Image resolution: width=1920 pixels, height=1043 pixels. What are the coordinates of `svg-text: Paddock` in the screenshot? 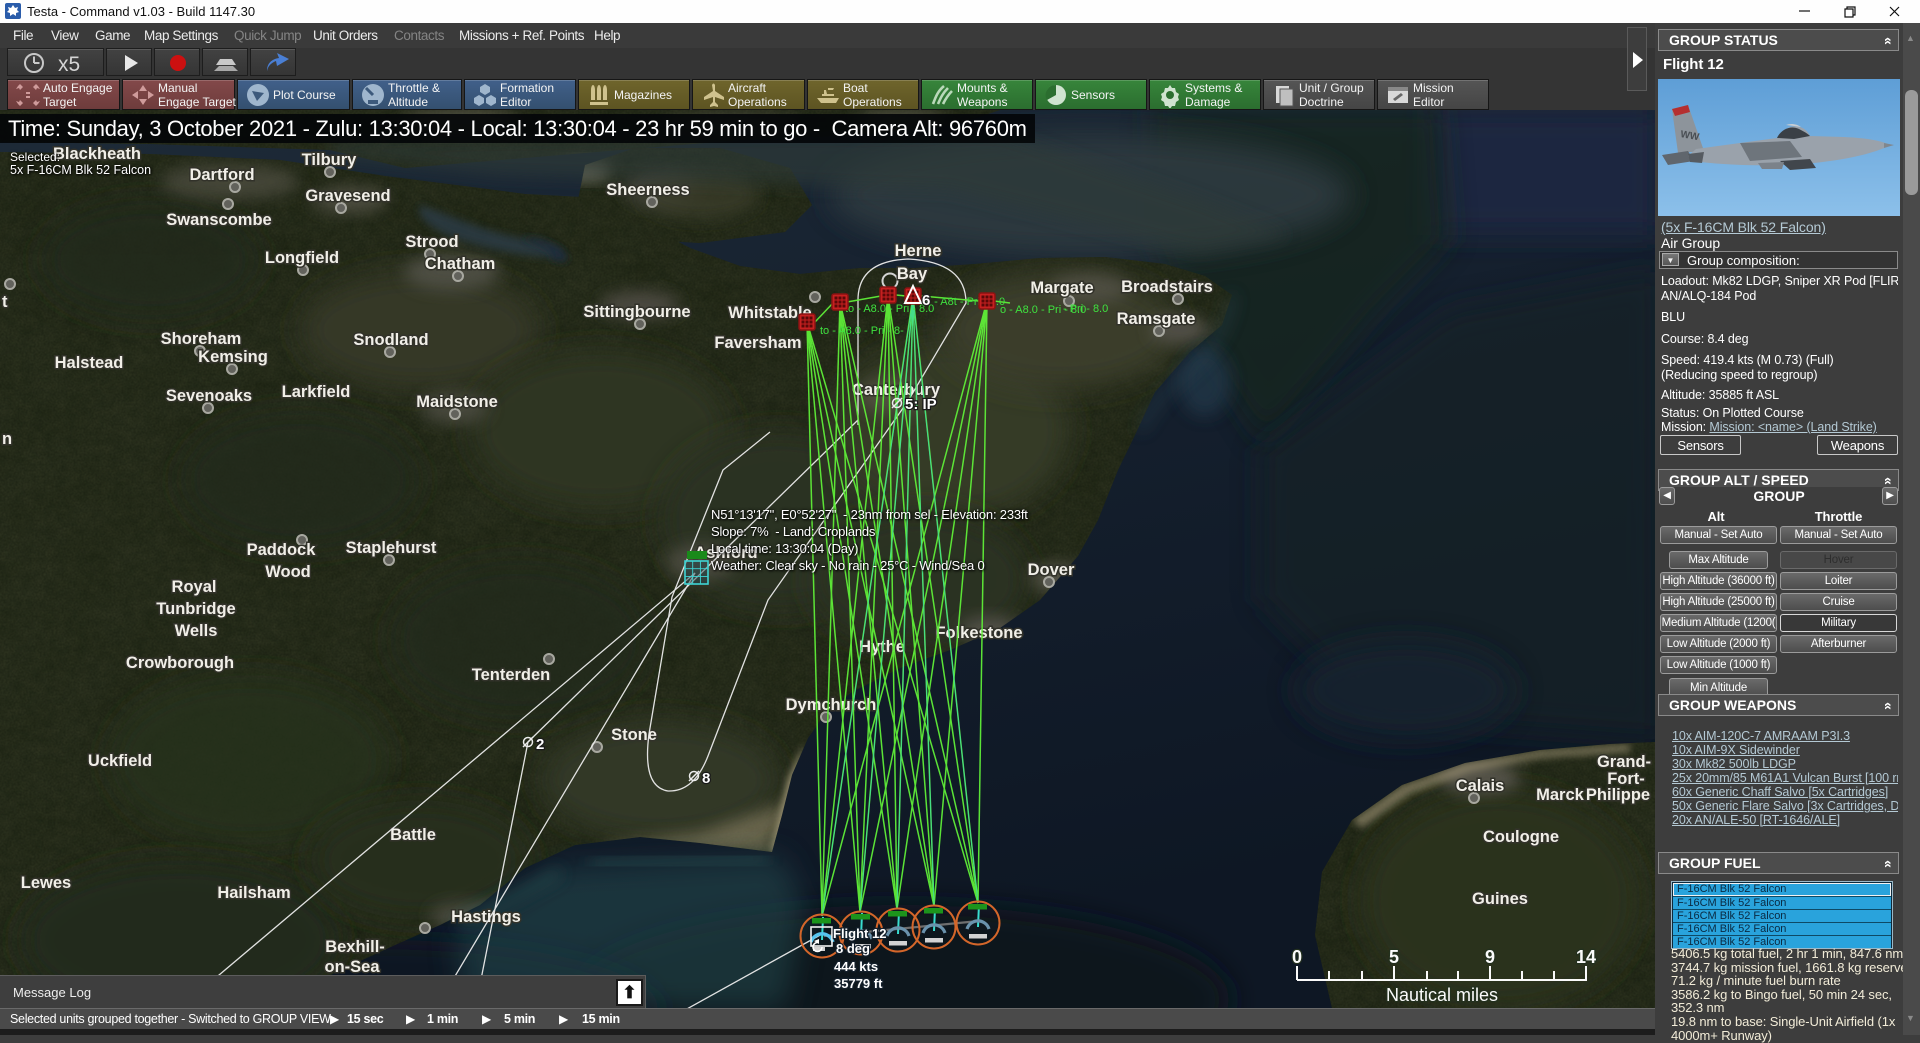 It's located at (282, 550).